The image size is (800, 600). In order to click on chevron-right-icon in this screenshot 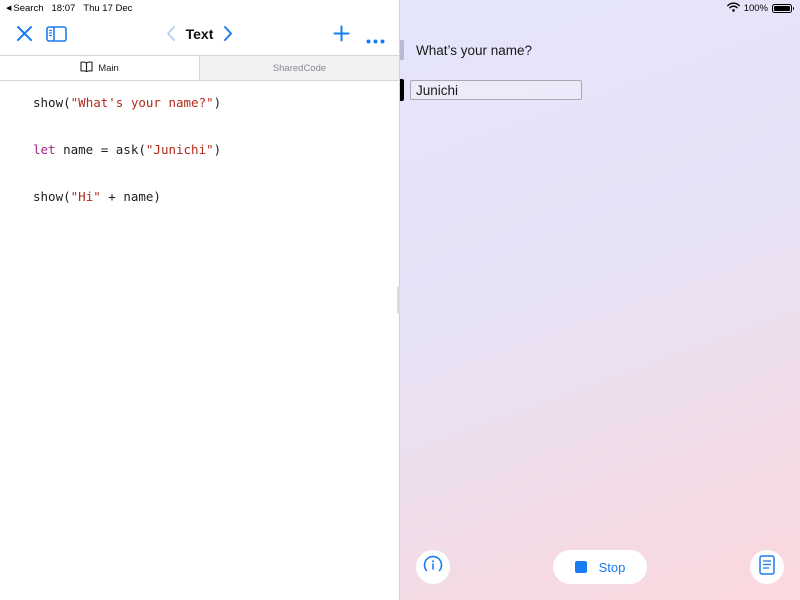, I will do `click(228, 36)`.